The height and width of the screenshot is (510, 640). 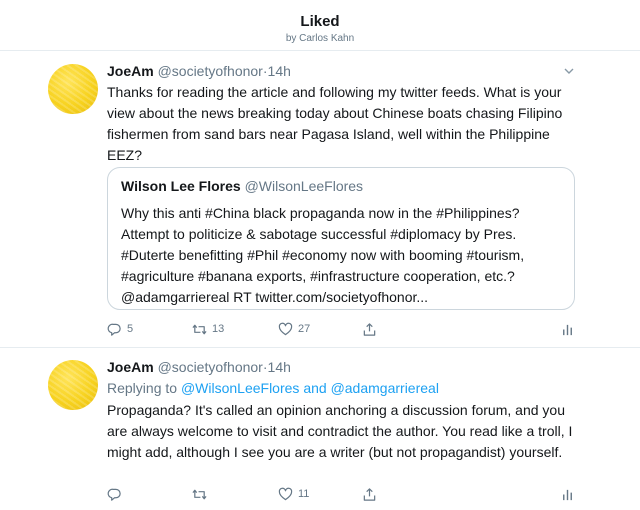 I want to click on replying-to-label: Replying to, so click(x=142, y=388).